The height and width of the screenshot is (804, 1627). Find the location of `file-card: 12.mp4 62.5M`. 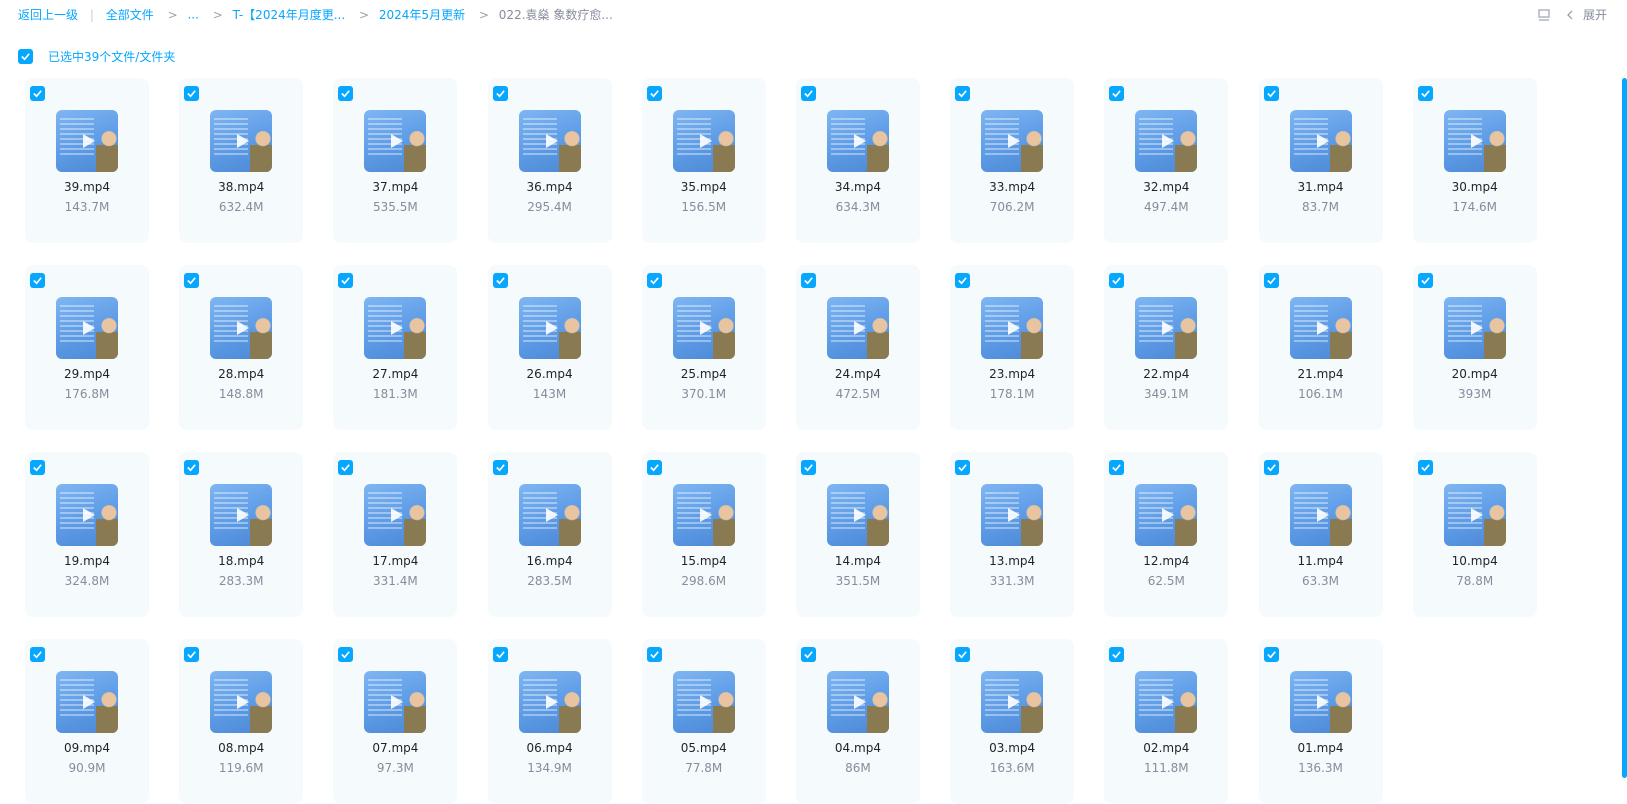

file-card: 12.mp4 62.5M is located at coordinates (1166, 534).